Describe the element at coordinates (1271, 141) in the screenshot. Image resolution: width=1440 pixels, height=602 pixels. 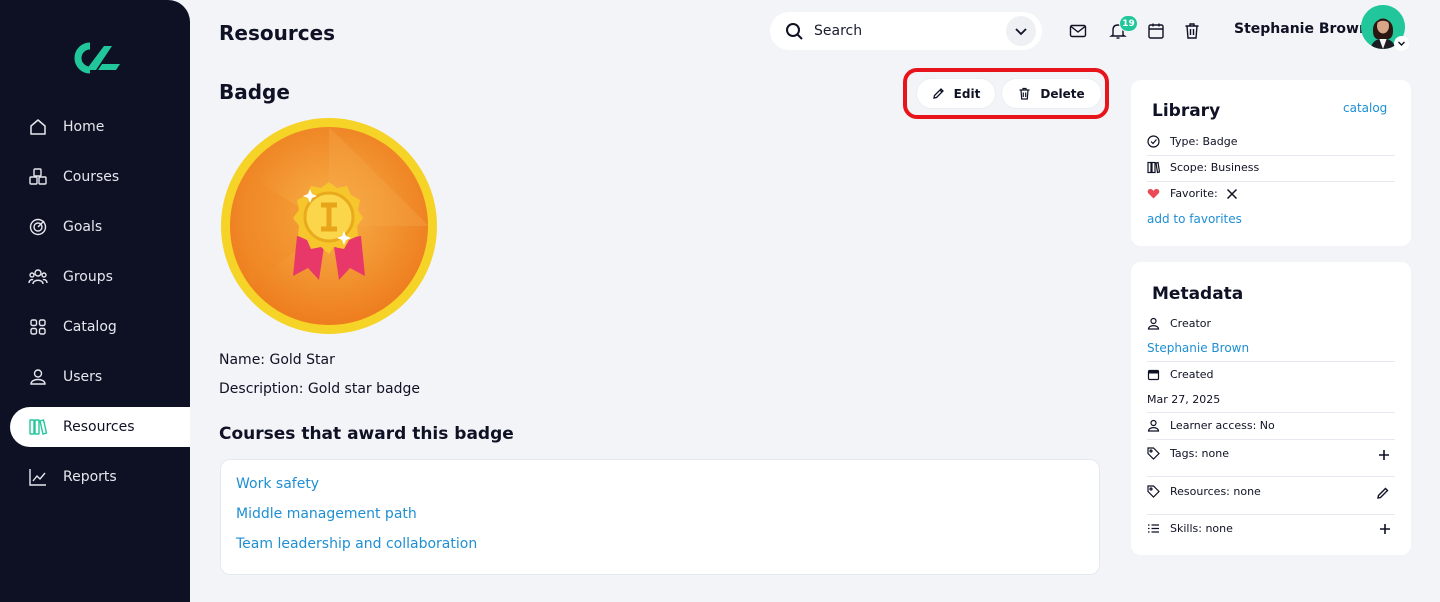
I see `library-type-row: Type: Badge` at that location.